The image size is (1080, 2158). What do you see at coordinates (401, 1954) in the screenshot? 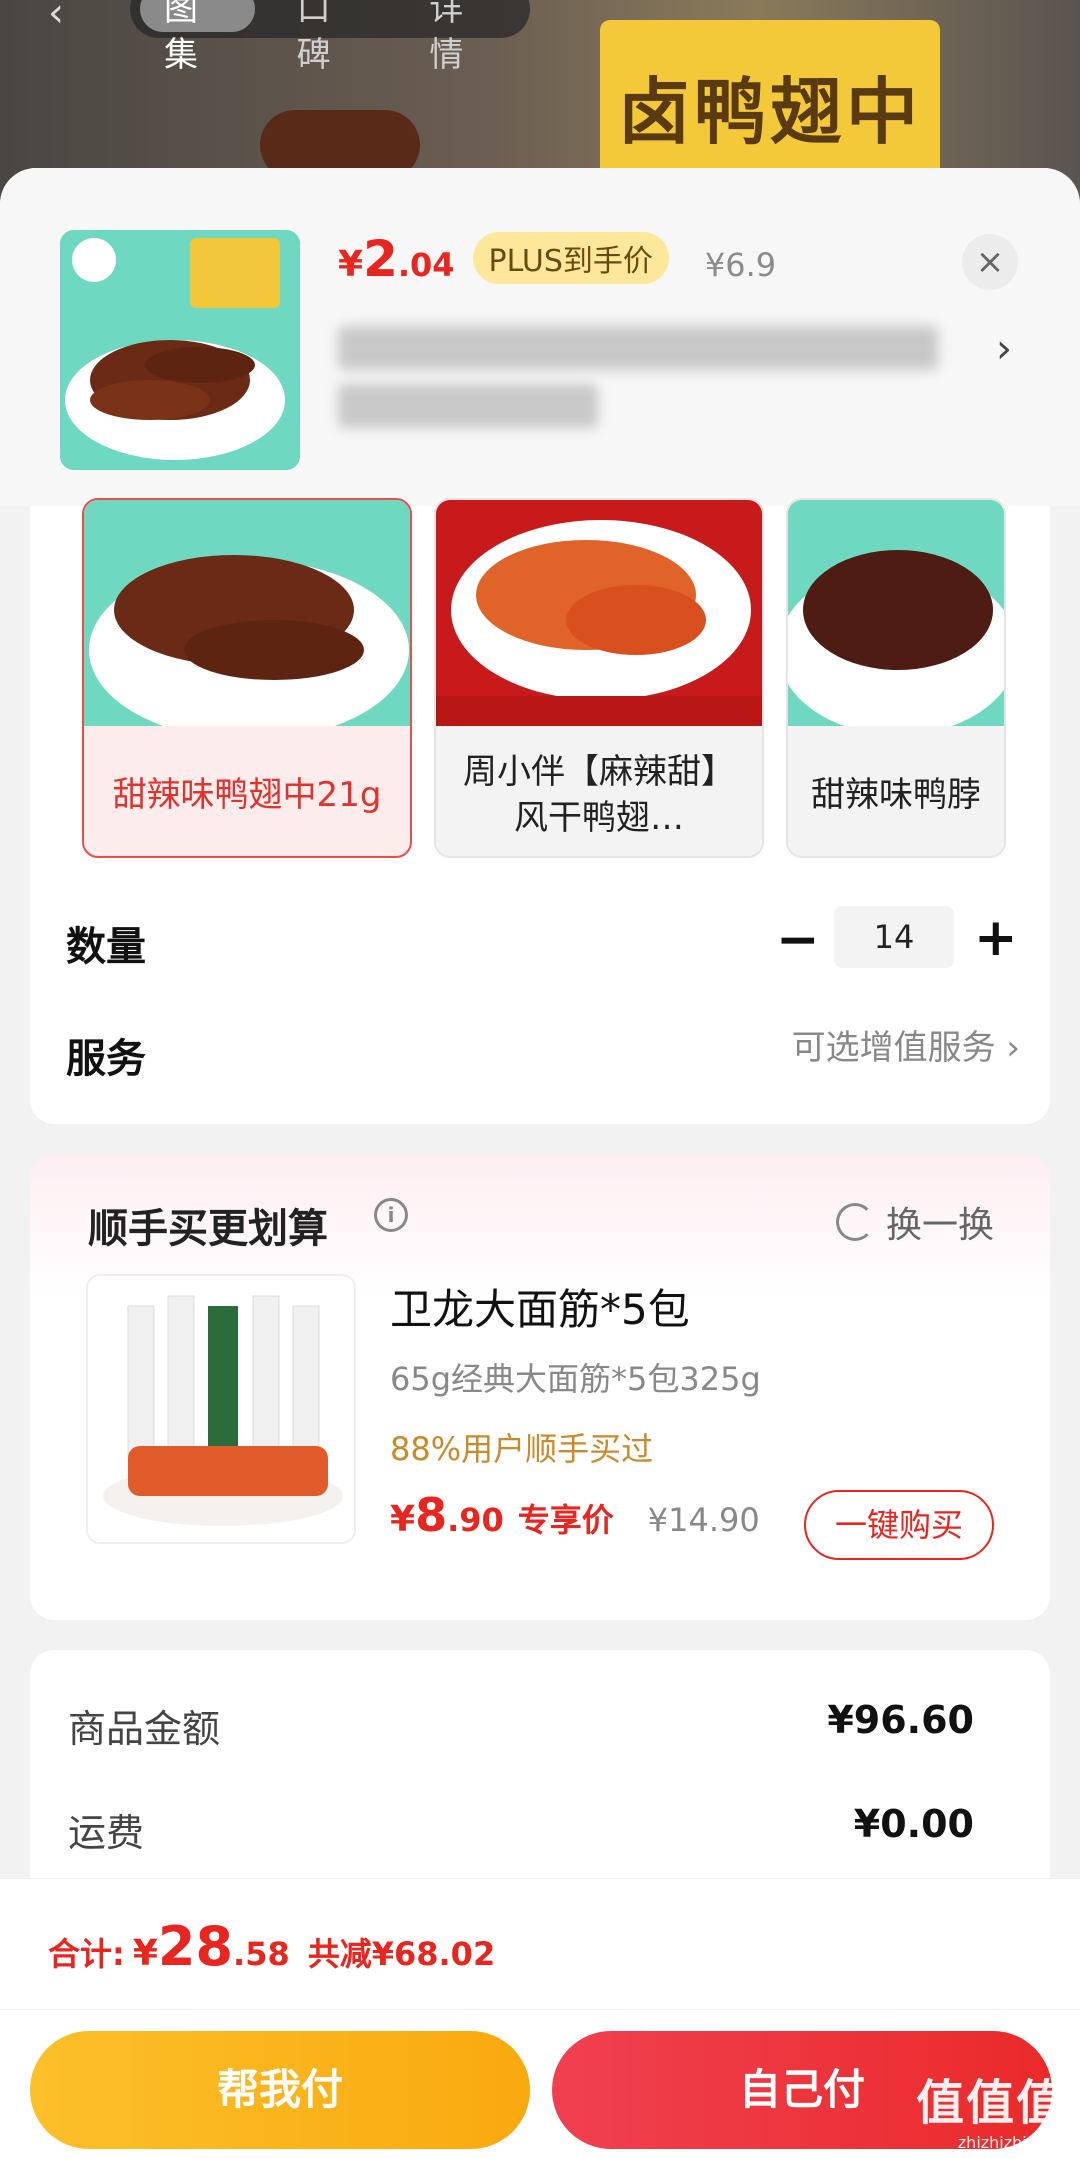
I see `total-saved: 共减¥68.02` at bounding box center [401, 1954].